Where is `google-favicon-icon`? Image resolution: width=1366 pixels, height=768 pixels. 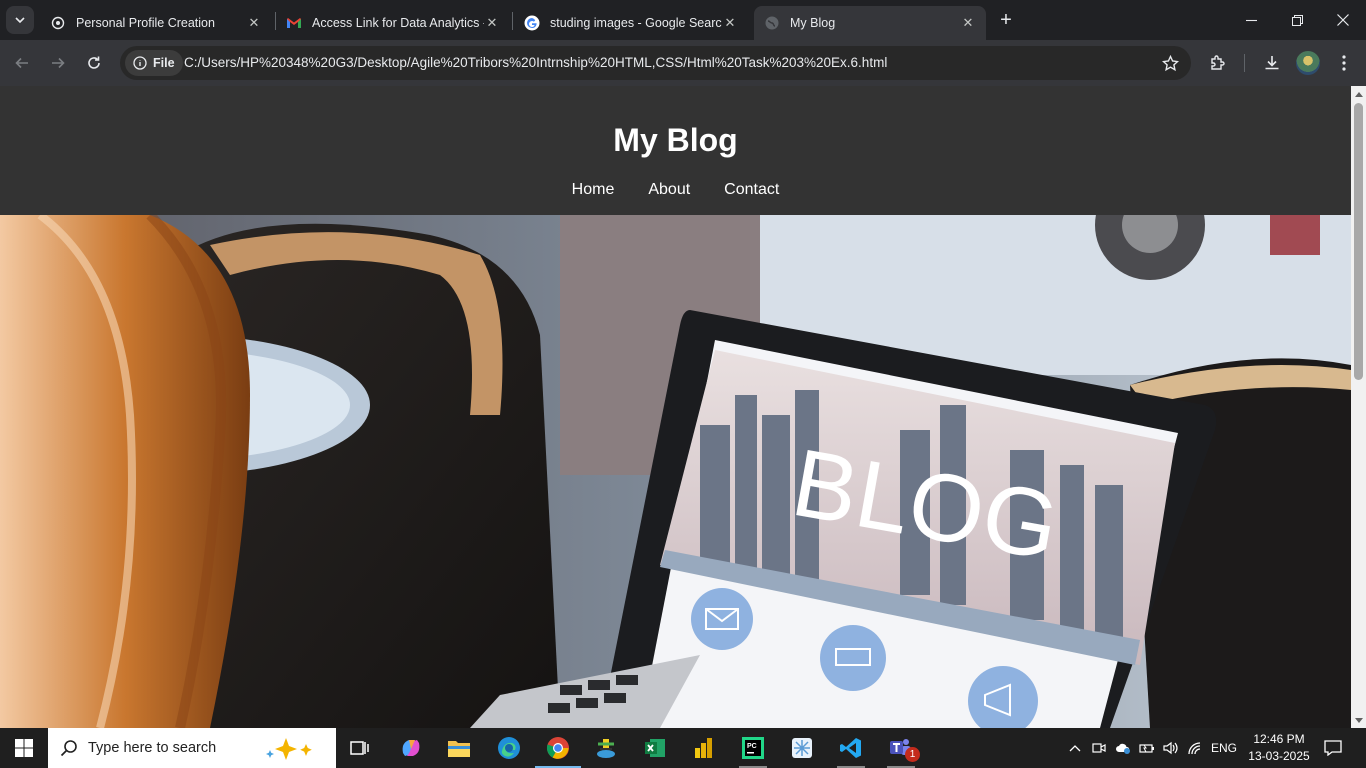 google-favicon-icon is located at coordinates (532, 23).